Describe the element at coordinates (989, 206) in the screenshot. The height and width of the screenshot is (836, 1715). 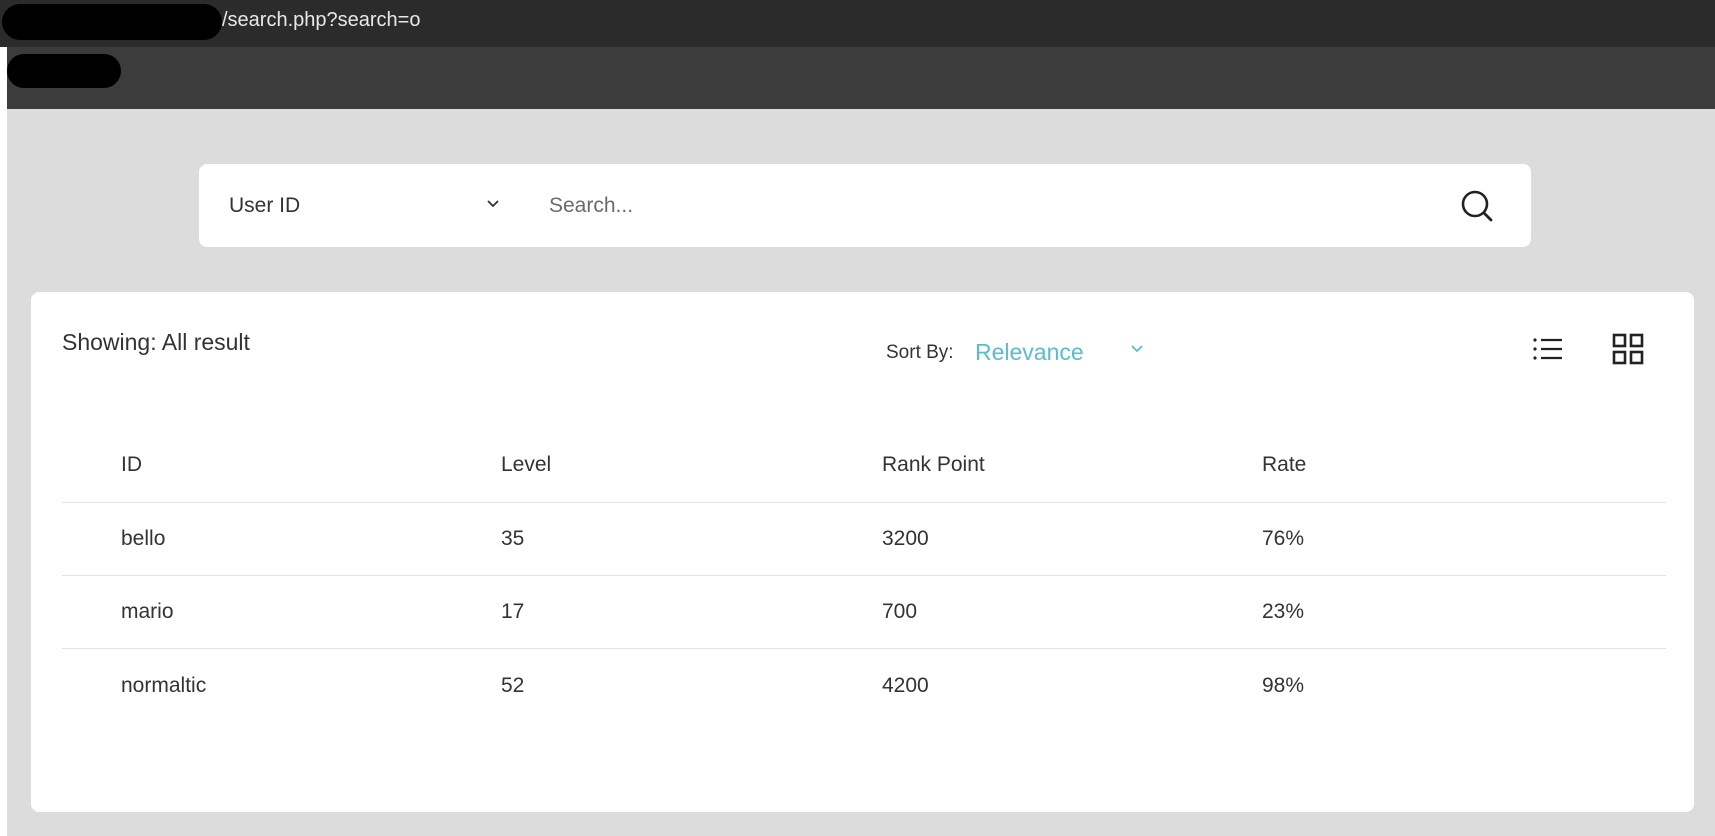
I see `search-input` at that location.